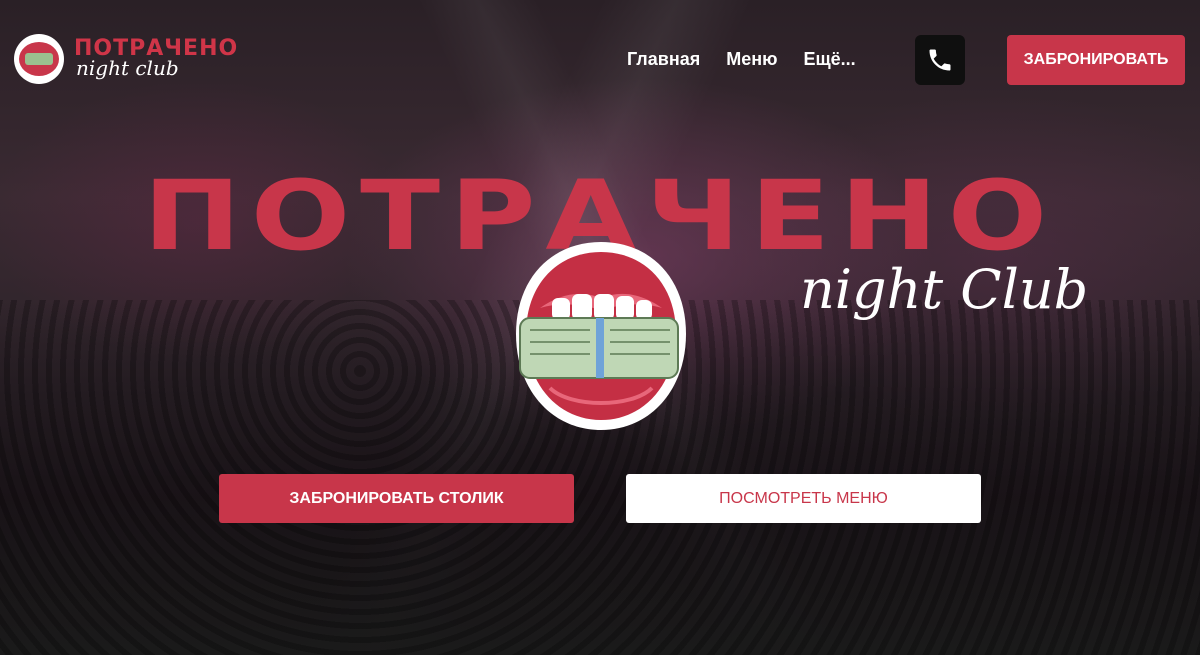 This screenshot has height=655, width=1200. I want to click on book-button: ЗАБРОНИРОВАТЬ, so click(1096, 60).